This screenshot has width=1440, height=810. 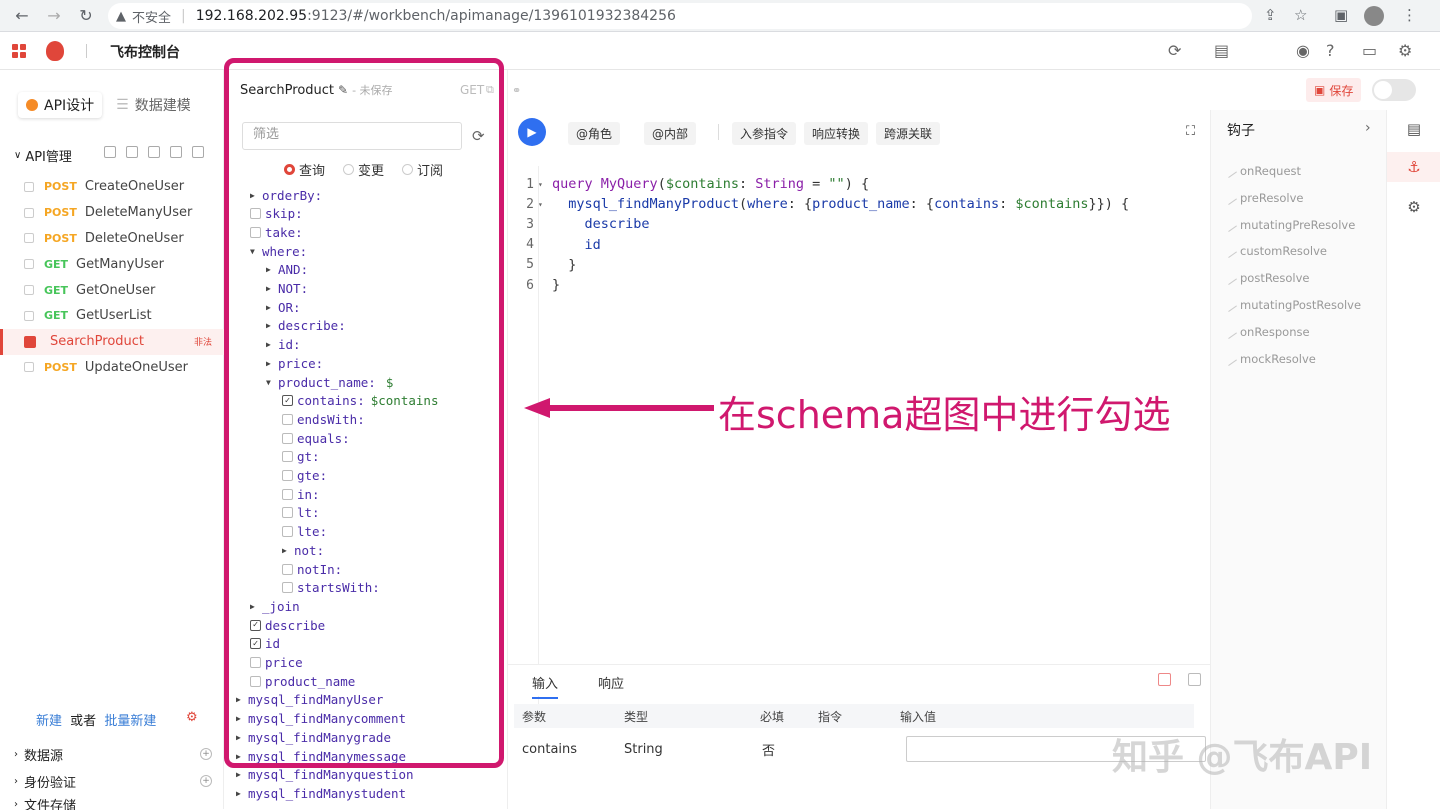 I want to click on edit-icon: ✎, so click(x=343, y=90).